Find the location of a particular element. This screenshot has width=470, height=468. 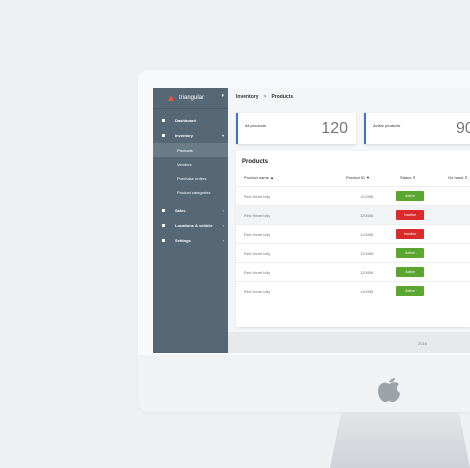

column-header-product-id: Product ID ▼ is located at coordinates (358, 177).